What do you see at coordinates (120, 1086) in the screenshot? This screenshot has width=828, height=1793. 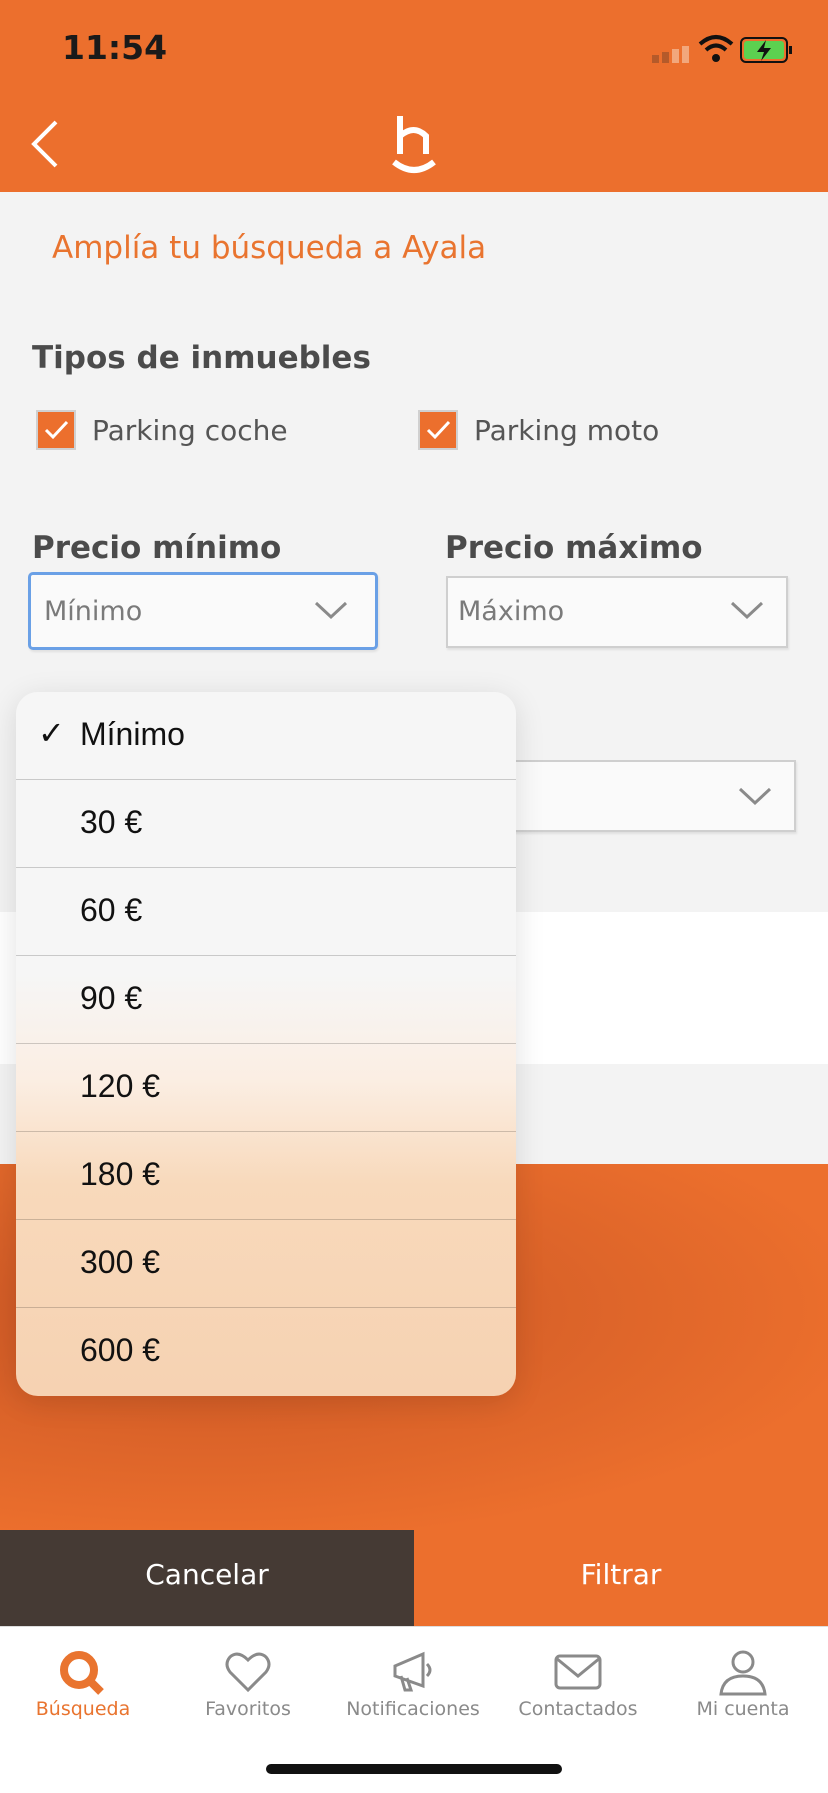 I see `option-label: 120 €` at bounding box center [120, 1086].